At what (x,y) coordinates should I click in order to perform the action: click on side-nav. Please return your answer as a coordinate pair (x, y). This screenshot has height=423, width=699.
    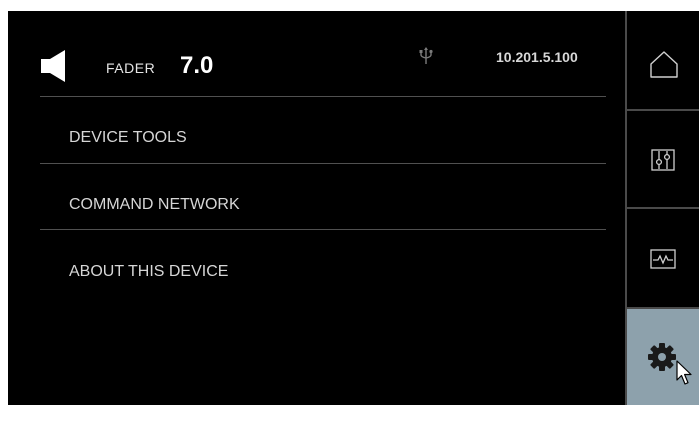
    Looking at the image, I should click on (662, 208).